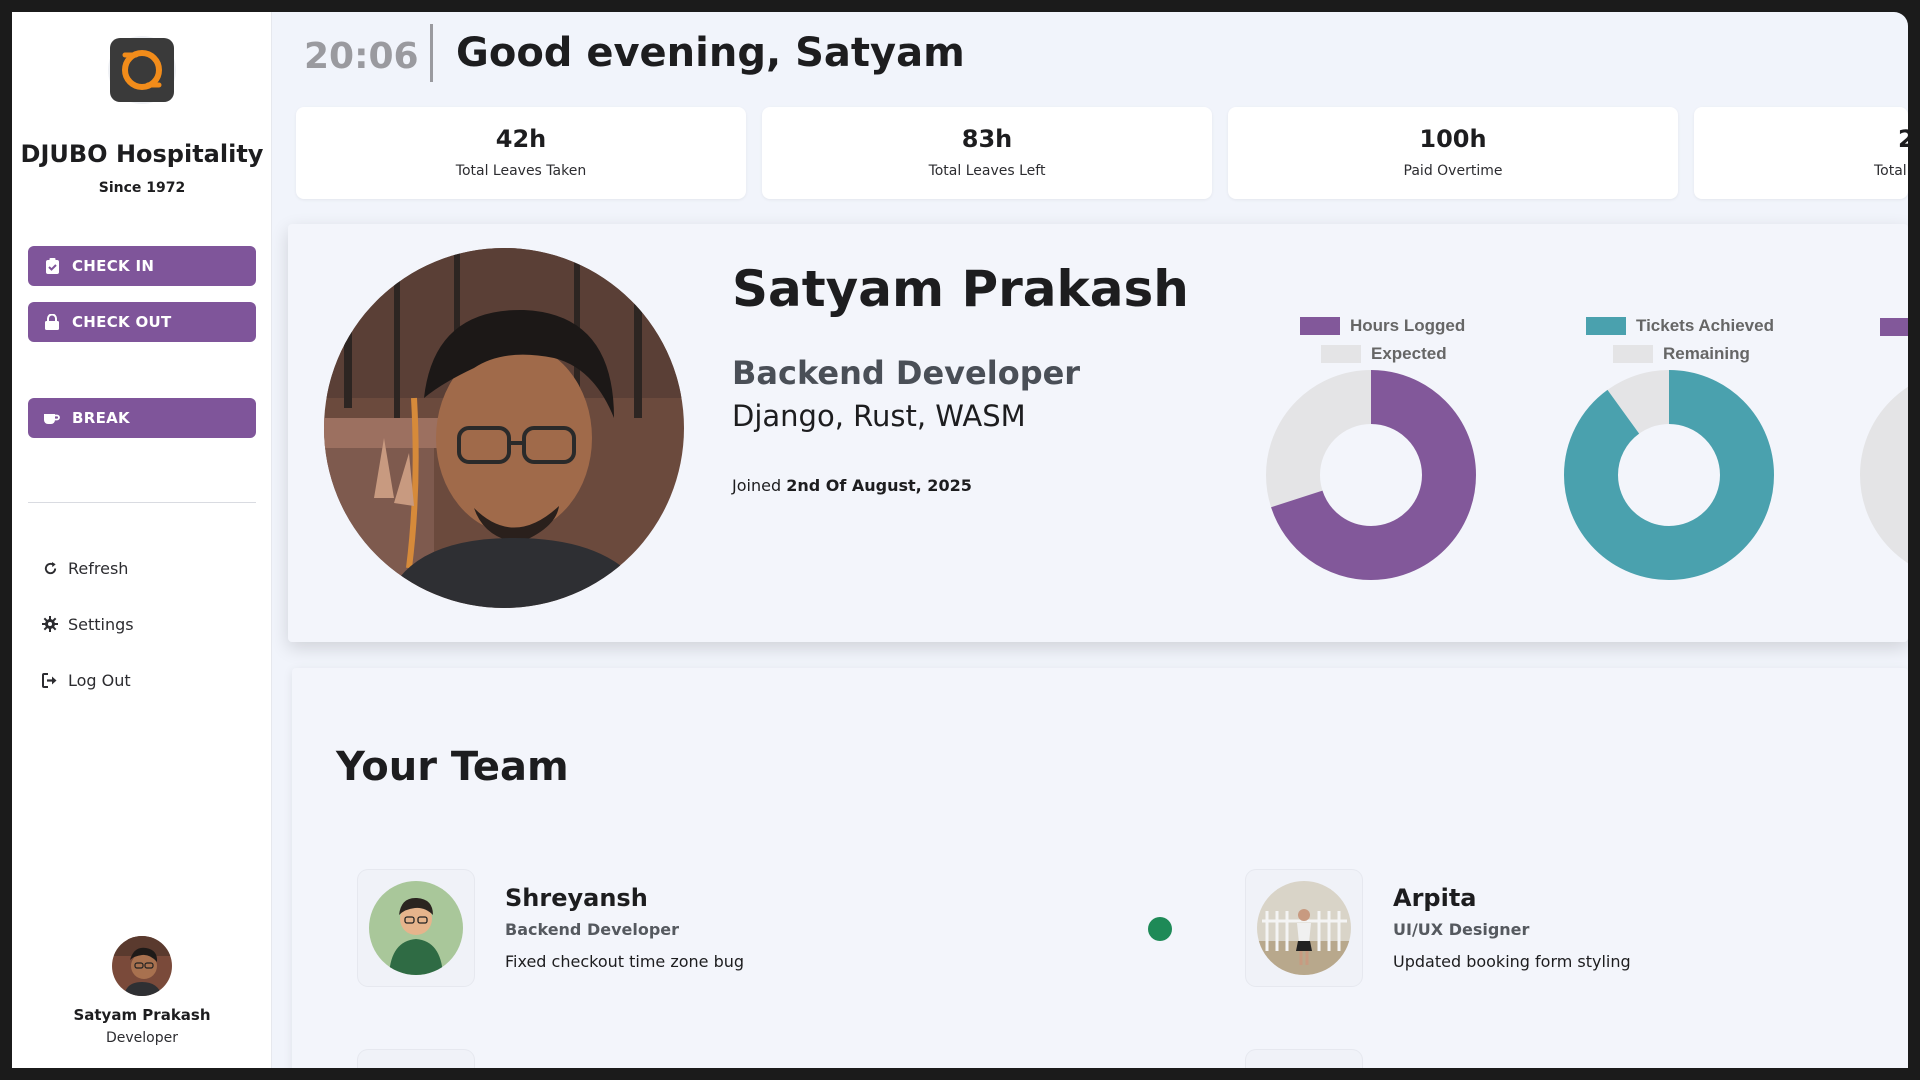 This screenshot has height=1080, width=1920. Describe the element at coordinates (50, 624) in the screenshot. I see `gear-icon` at that location.